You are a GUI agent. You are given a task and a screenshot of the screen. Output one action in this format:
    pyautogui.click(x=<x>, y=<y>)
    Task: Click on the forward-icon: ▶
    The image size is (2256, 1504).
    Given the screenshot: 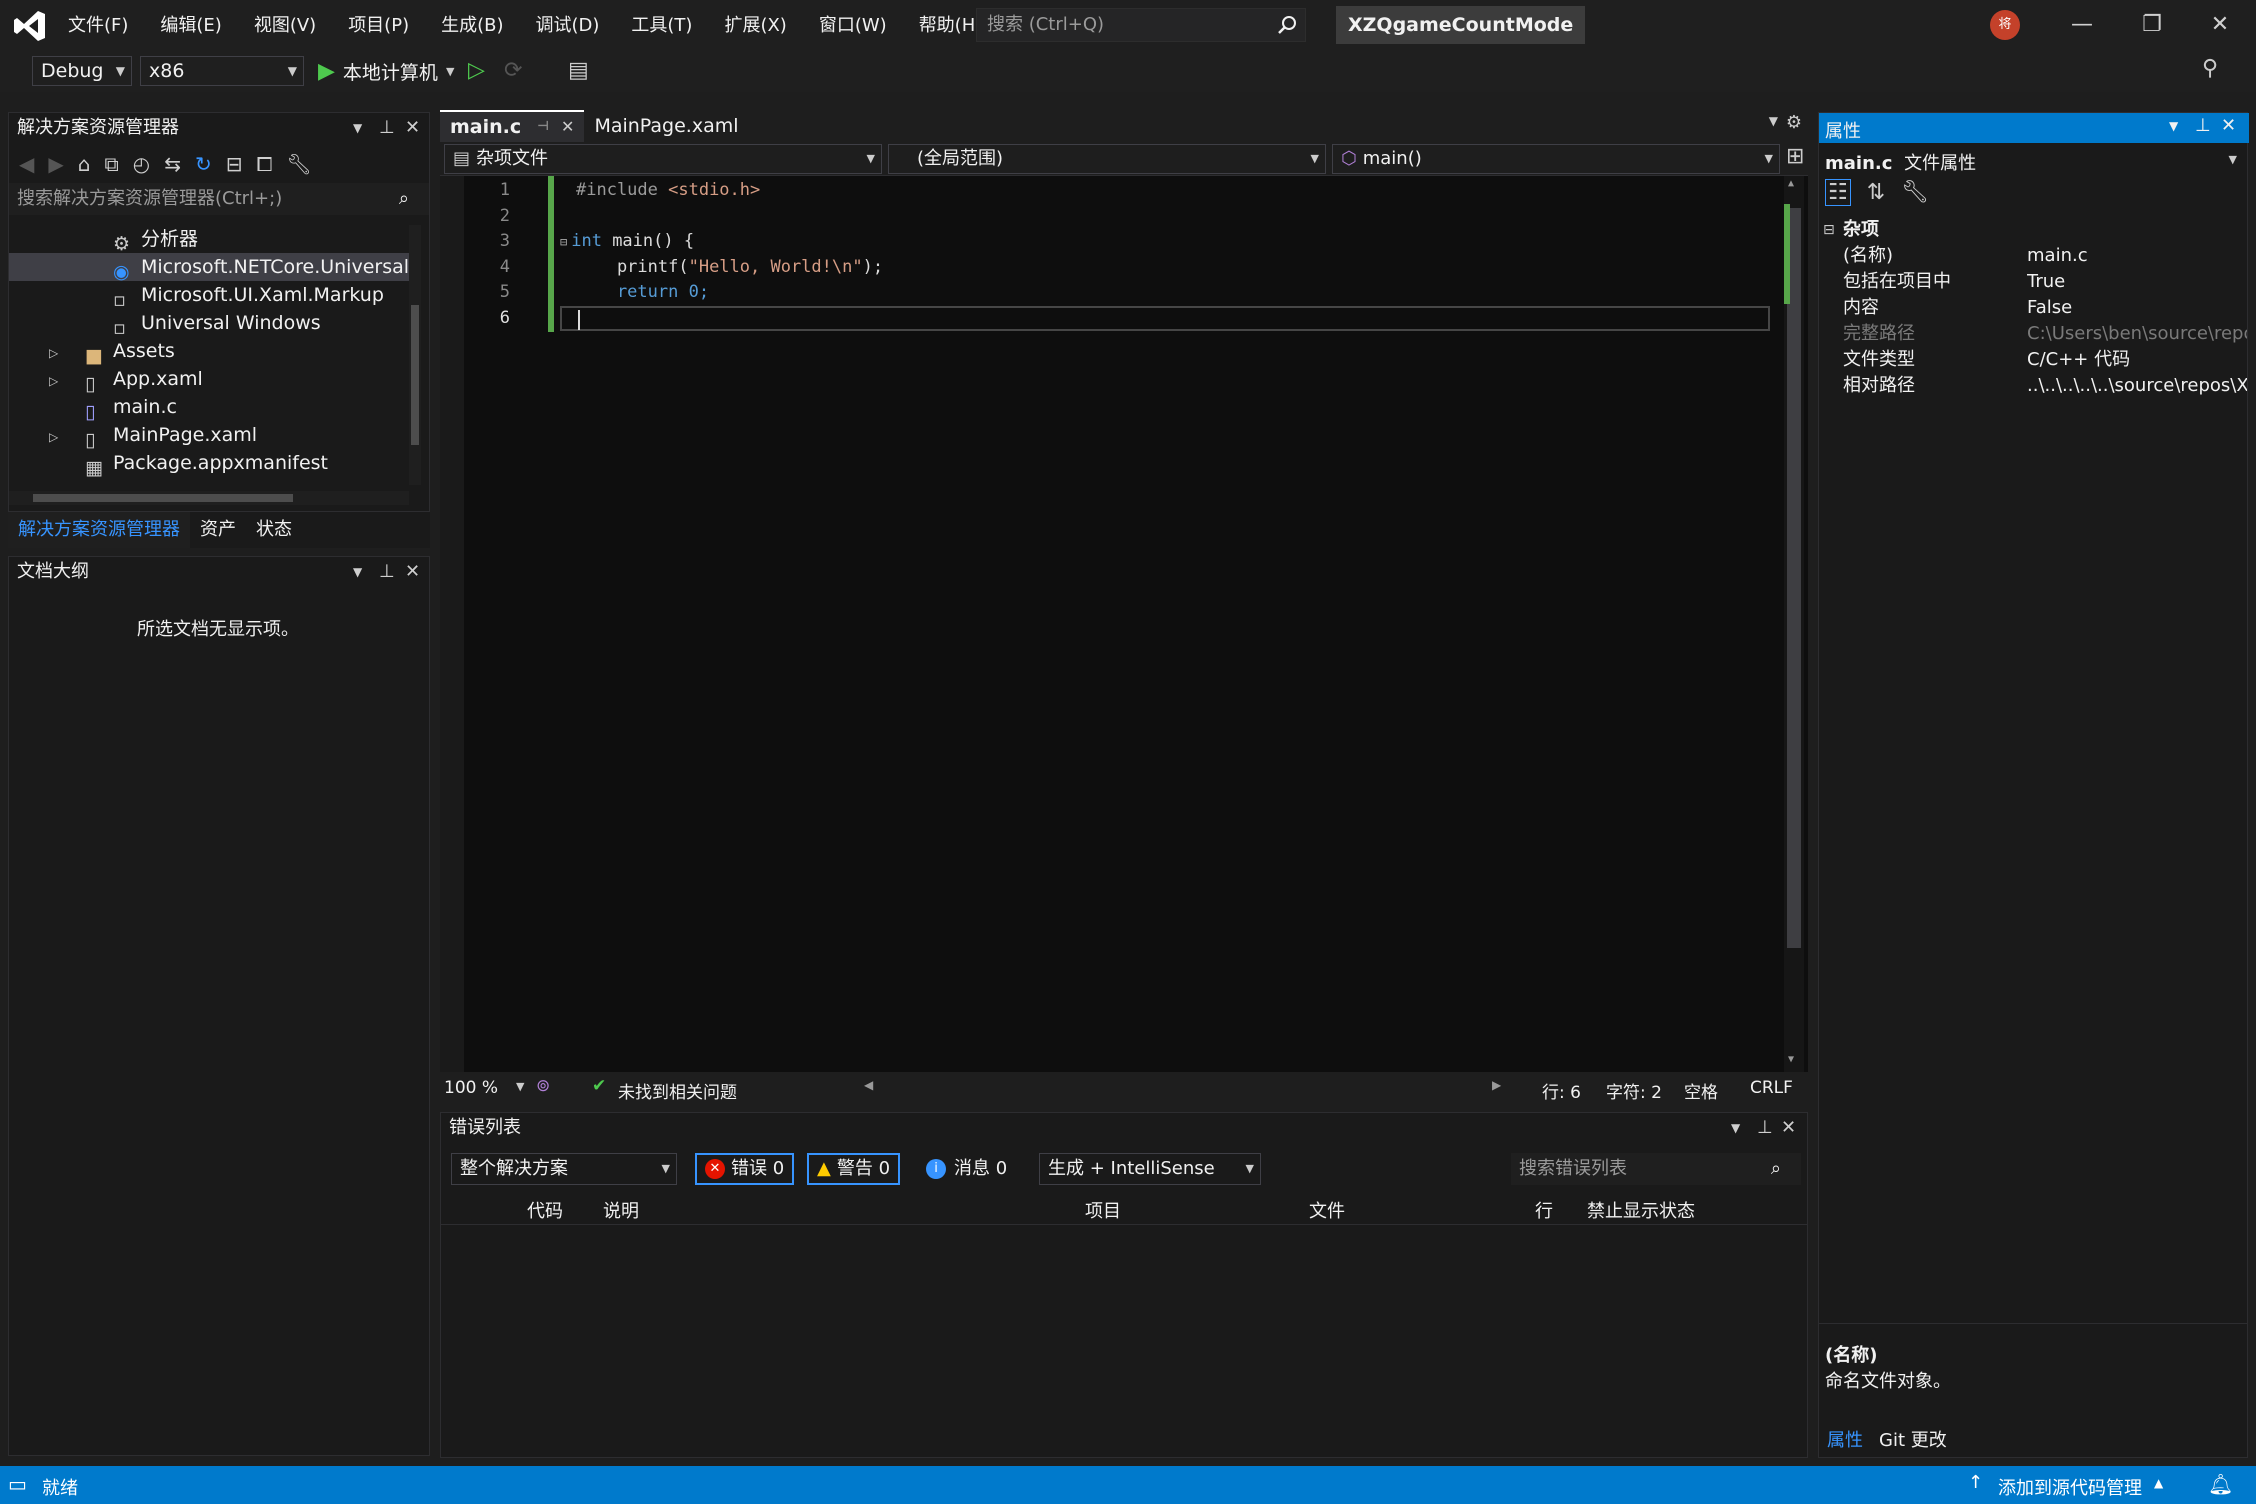 What is the action you would take?
    pyautogui.click(x=55, y=164)
    